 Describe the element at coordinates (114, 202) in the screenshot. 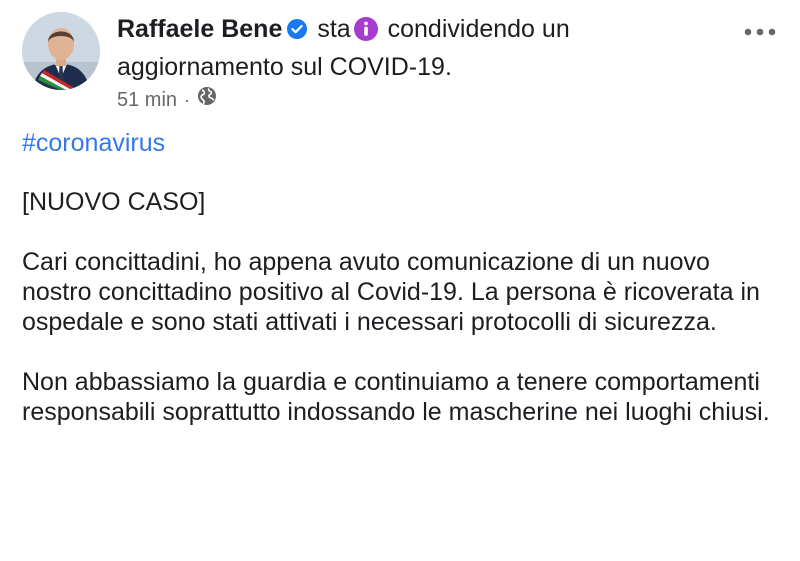

I see `post-paragraph: [NUOVO CASO]` at that location.